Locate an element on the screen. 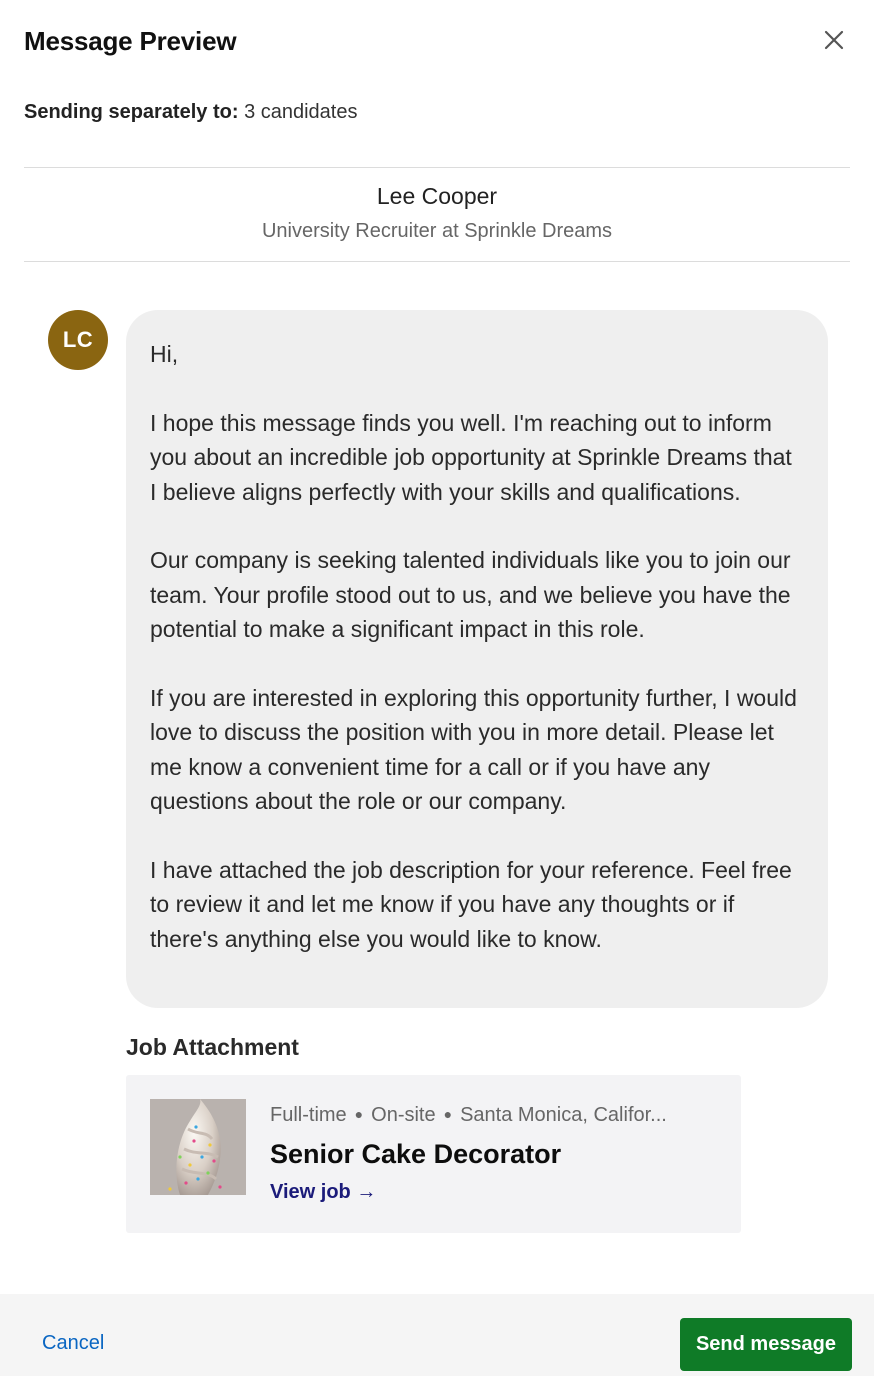  job-employment-type: Full-time is located at coordinates (308, 1115).